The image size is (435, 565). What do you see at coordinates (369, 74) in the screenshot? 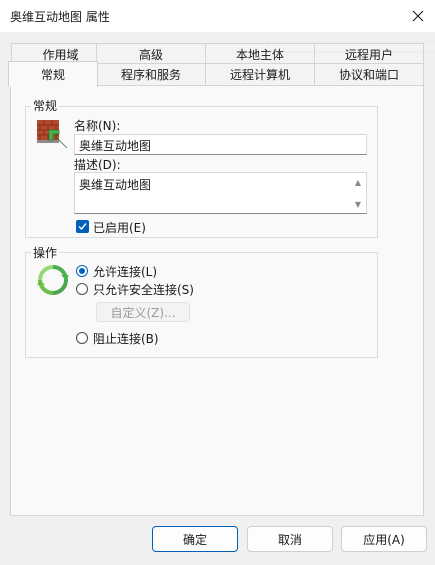
I see `tab-protocols-ports: 协议和端口` at bounding box center [369, 74].